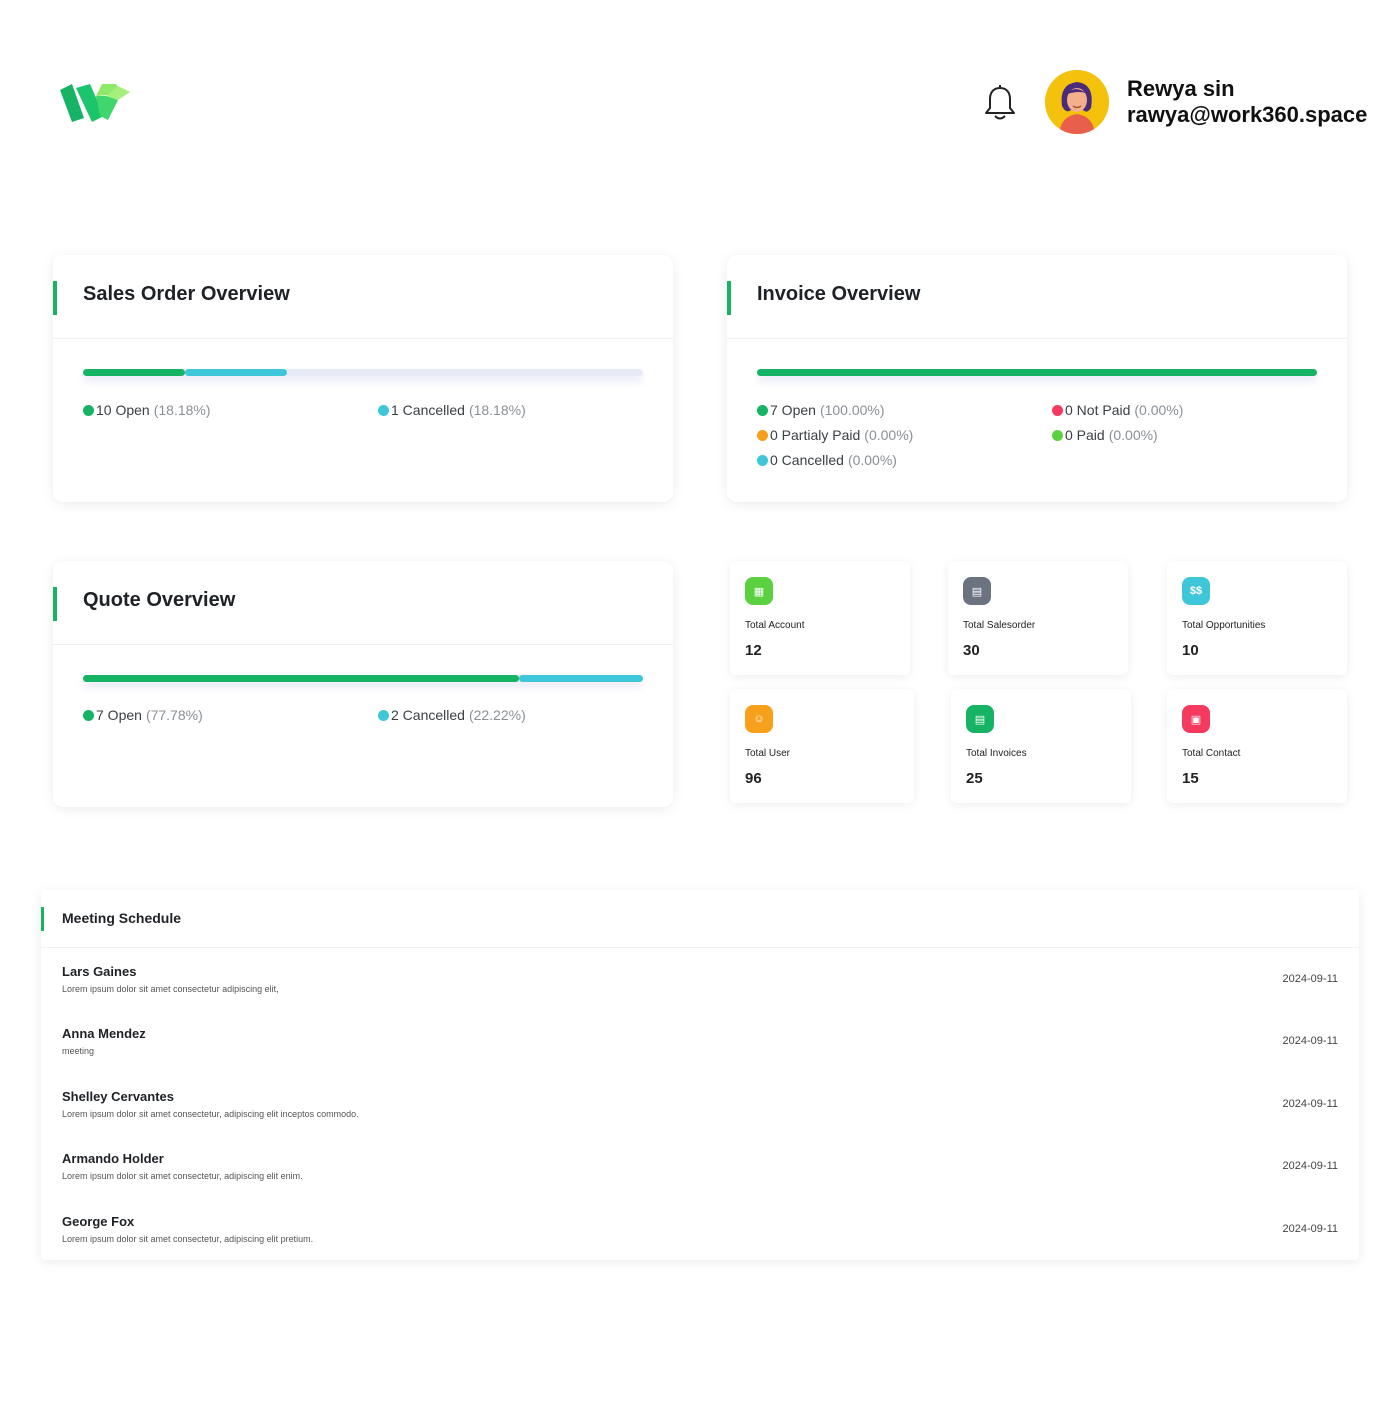 The width and height of the screenshot is (1400, 1412). I want to click on total-contact-tile: ▣ Total Contact 15, so click(1257, 746).